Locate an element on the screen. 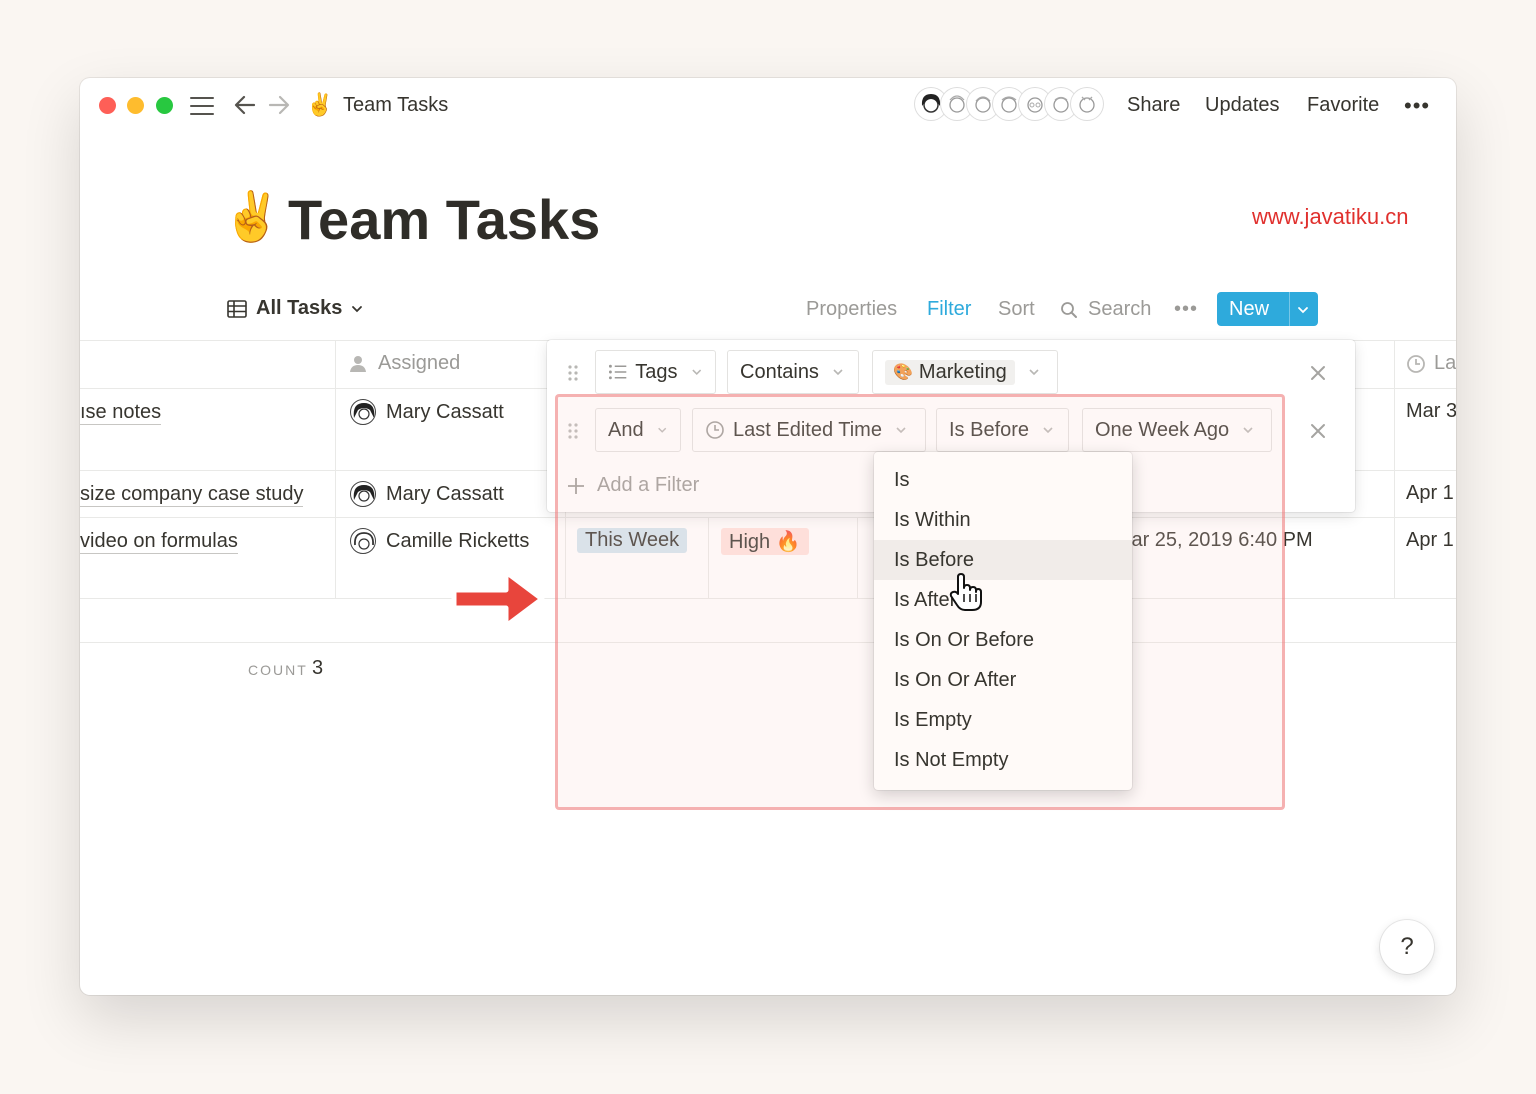  watermark-text: www.javatiku.cn is located at coordinates (1330, 216).